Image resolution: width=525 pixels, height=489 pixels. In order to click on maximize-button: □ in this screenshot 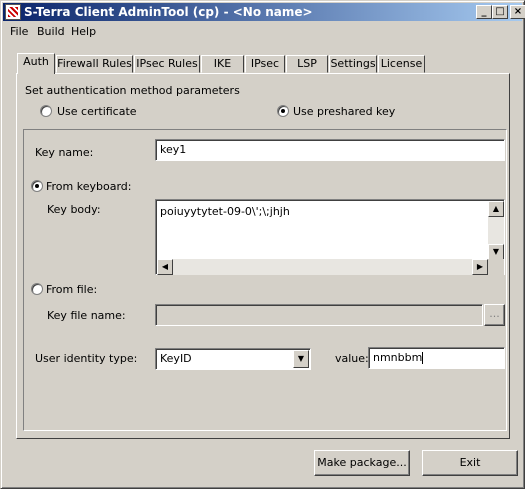, I will do `click(500, 12)`.